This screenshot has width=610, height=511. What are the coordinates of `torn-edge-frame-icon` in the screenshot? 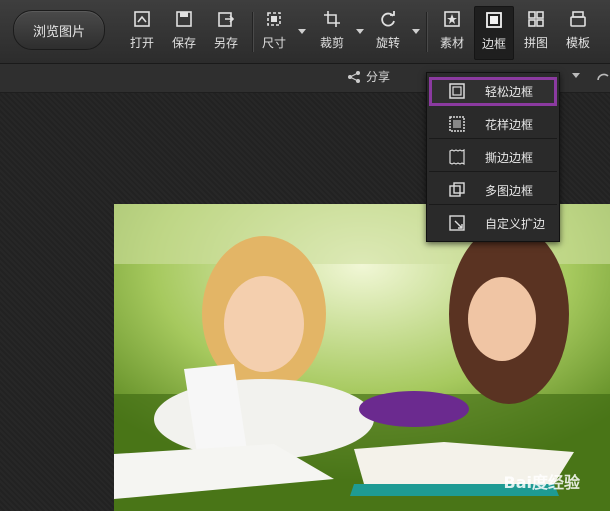 It's located at (457, 157).